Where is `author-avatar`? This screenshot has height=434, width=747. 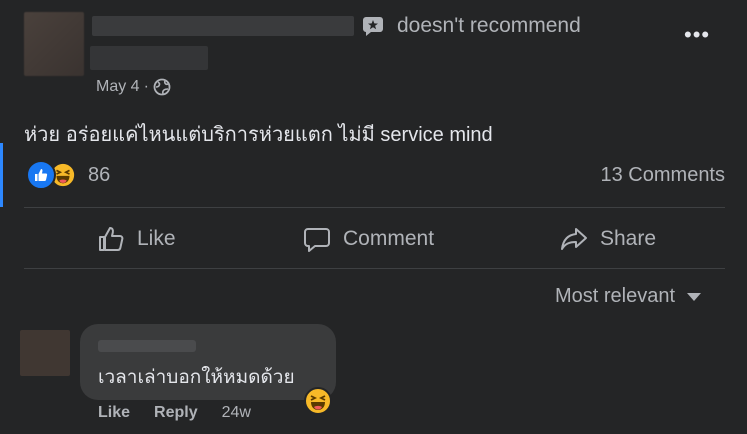
author-avatar is located at coordinates (54, 44).